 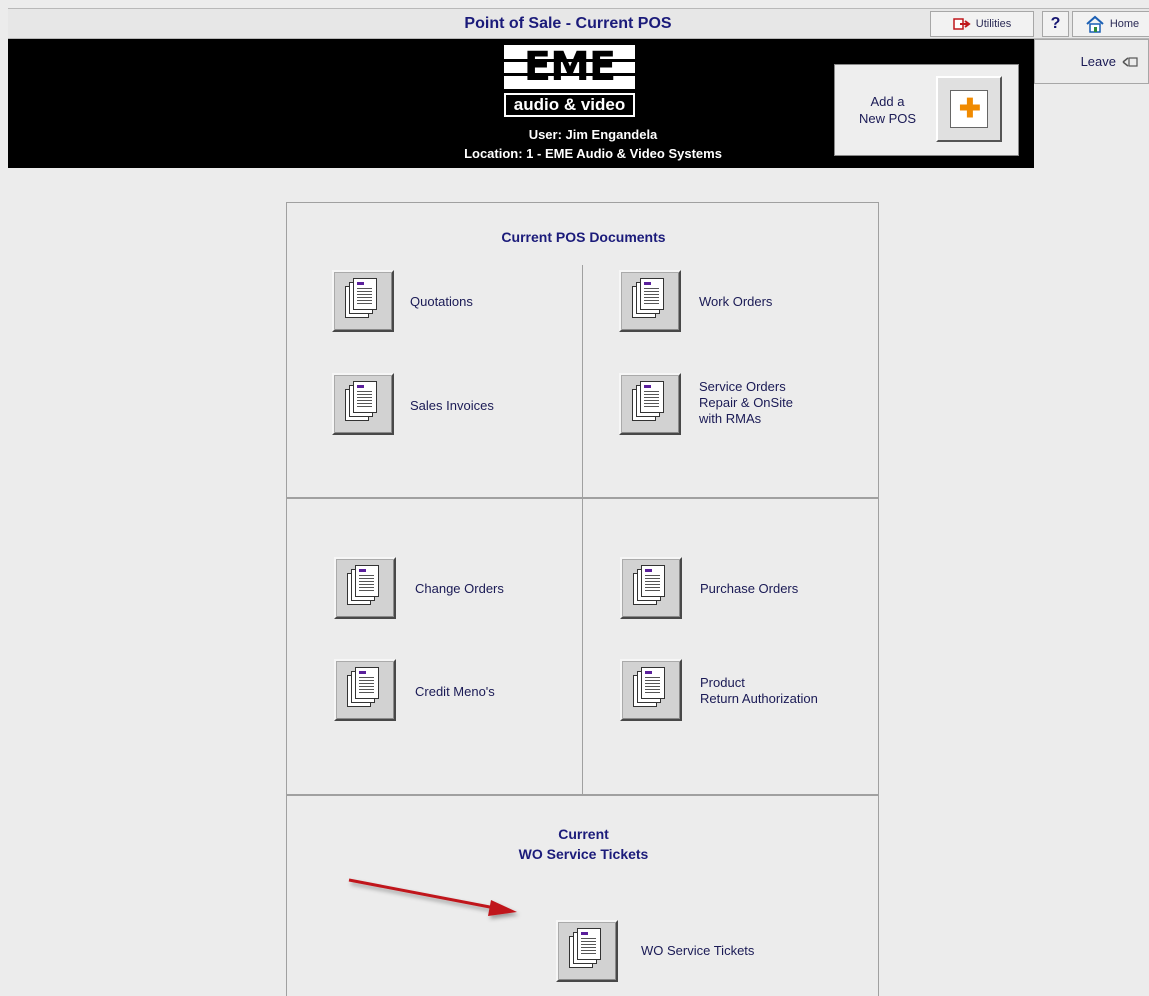 I want to click on sales-invoices-label: Sales Invoices, so click(x=452, y=405).